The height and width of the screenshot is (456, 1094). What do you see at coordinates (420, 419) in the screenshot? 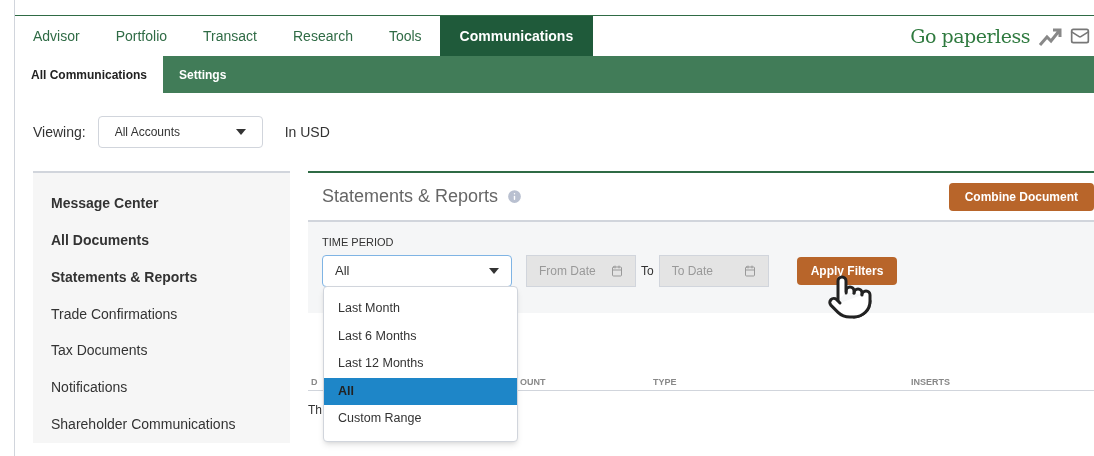
I see `dropdown-option: Custom Range` at bounding box center [420, 419].